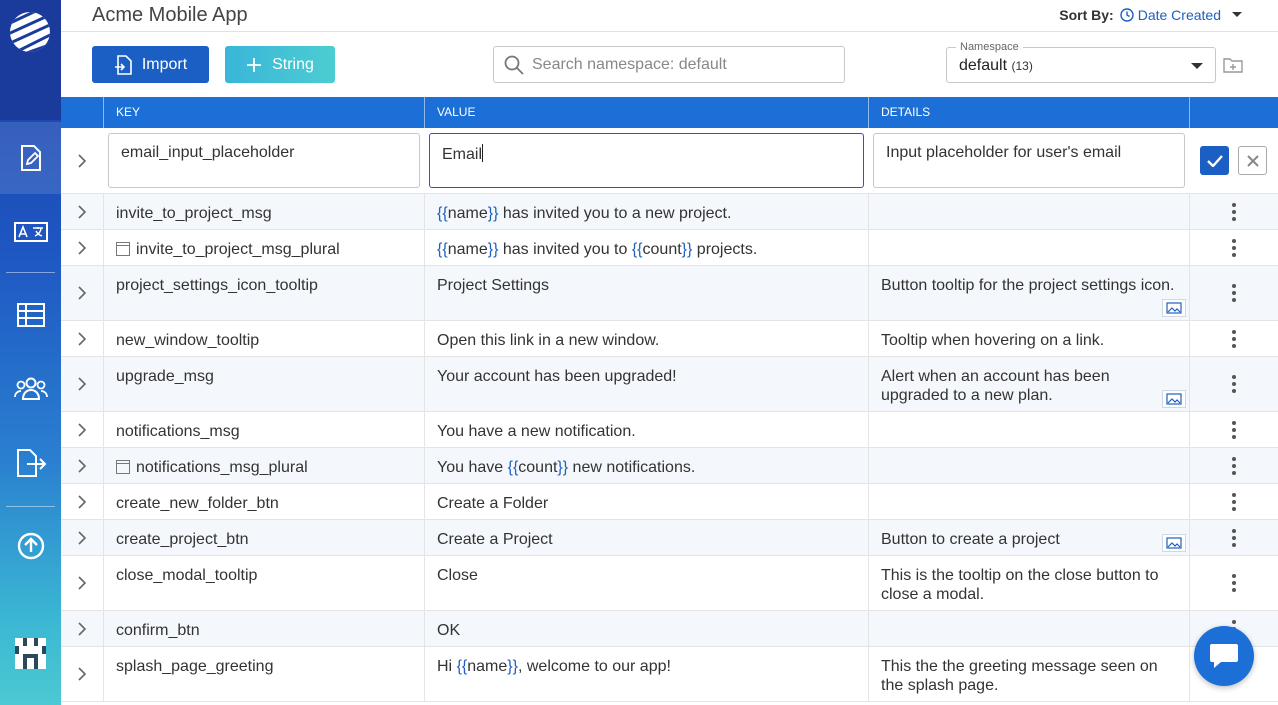 Image resolution: width=1278 pixels, height=705 pixels. What do you see at coordinates (1028, 537) in the screenshot?
I see `details-cell: Button to create a project` at bounding box center [1028, 537].